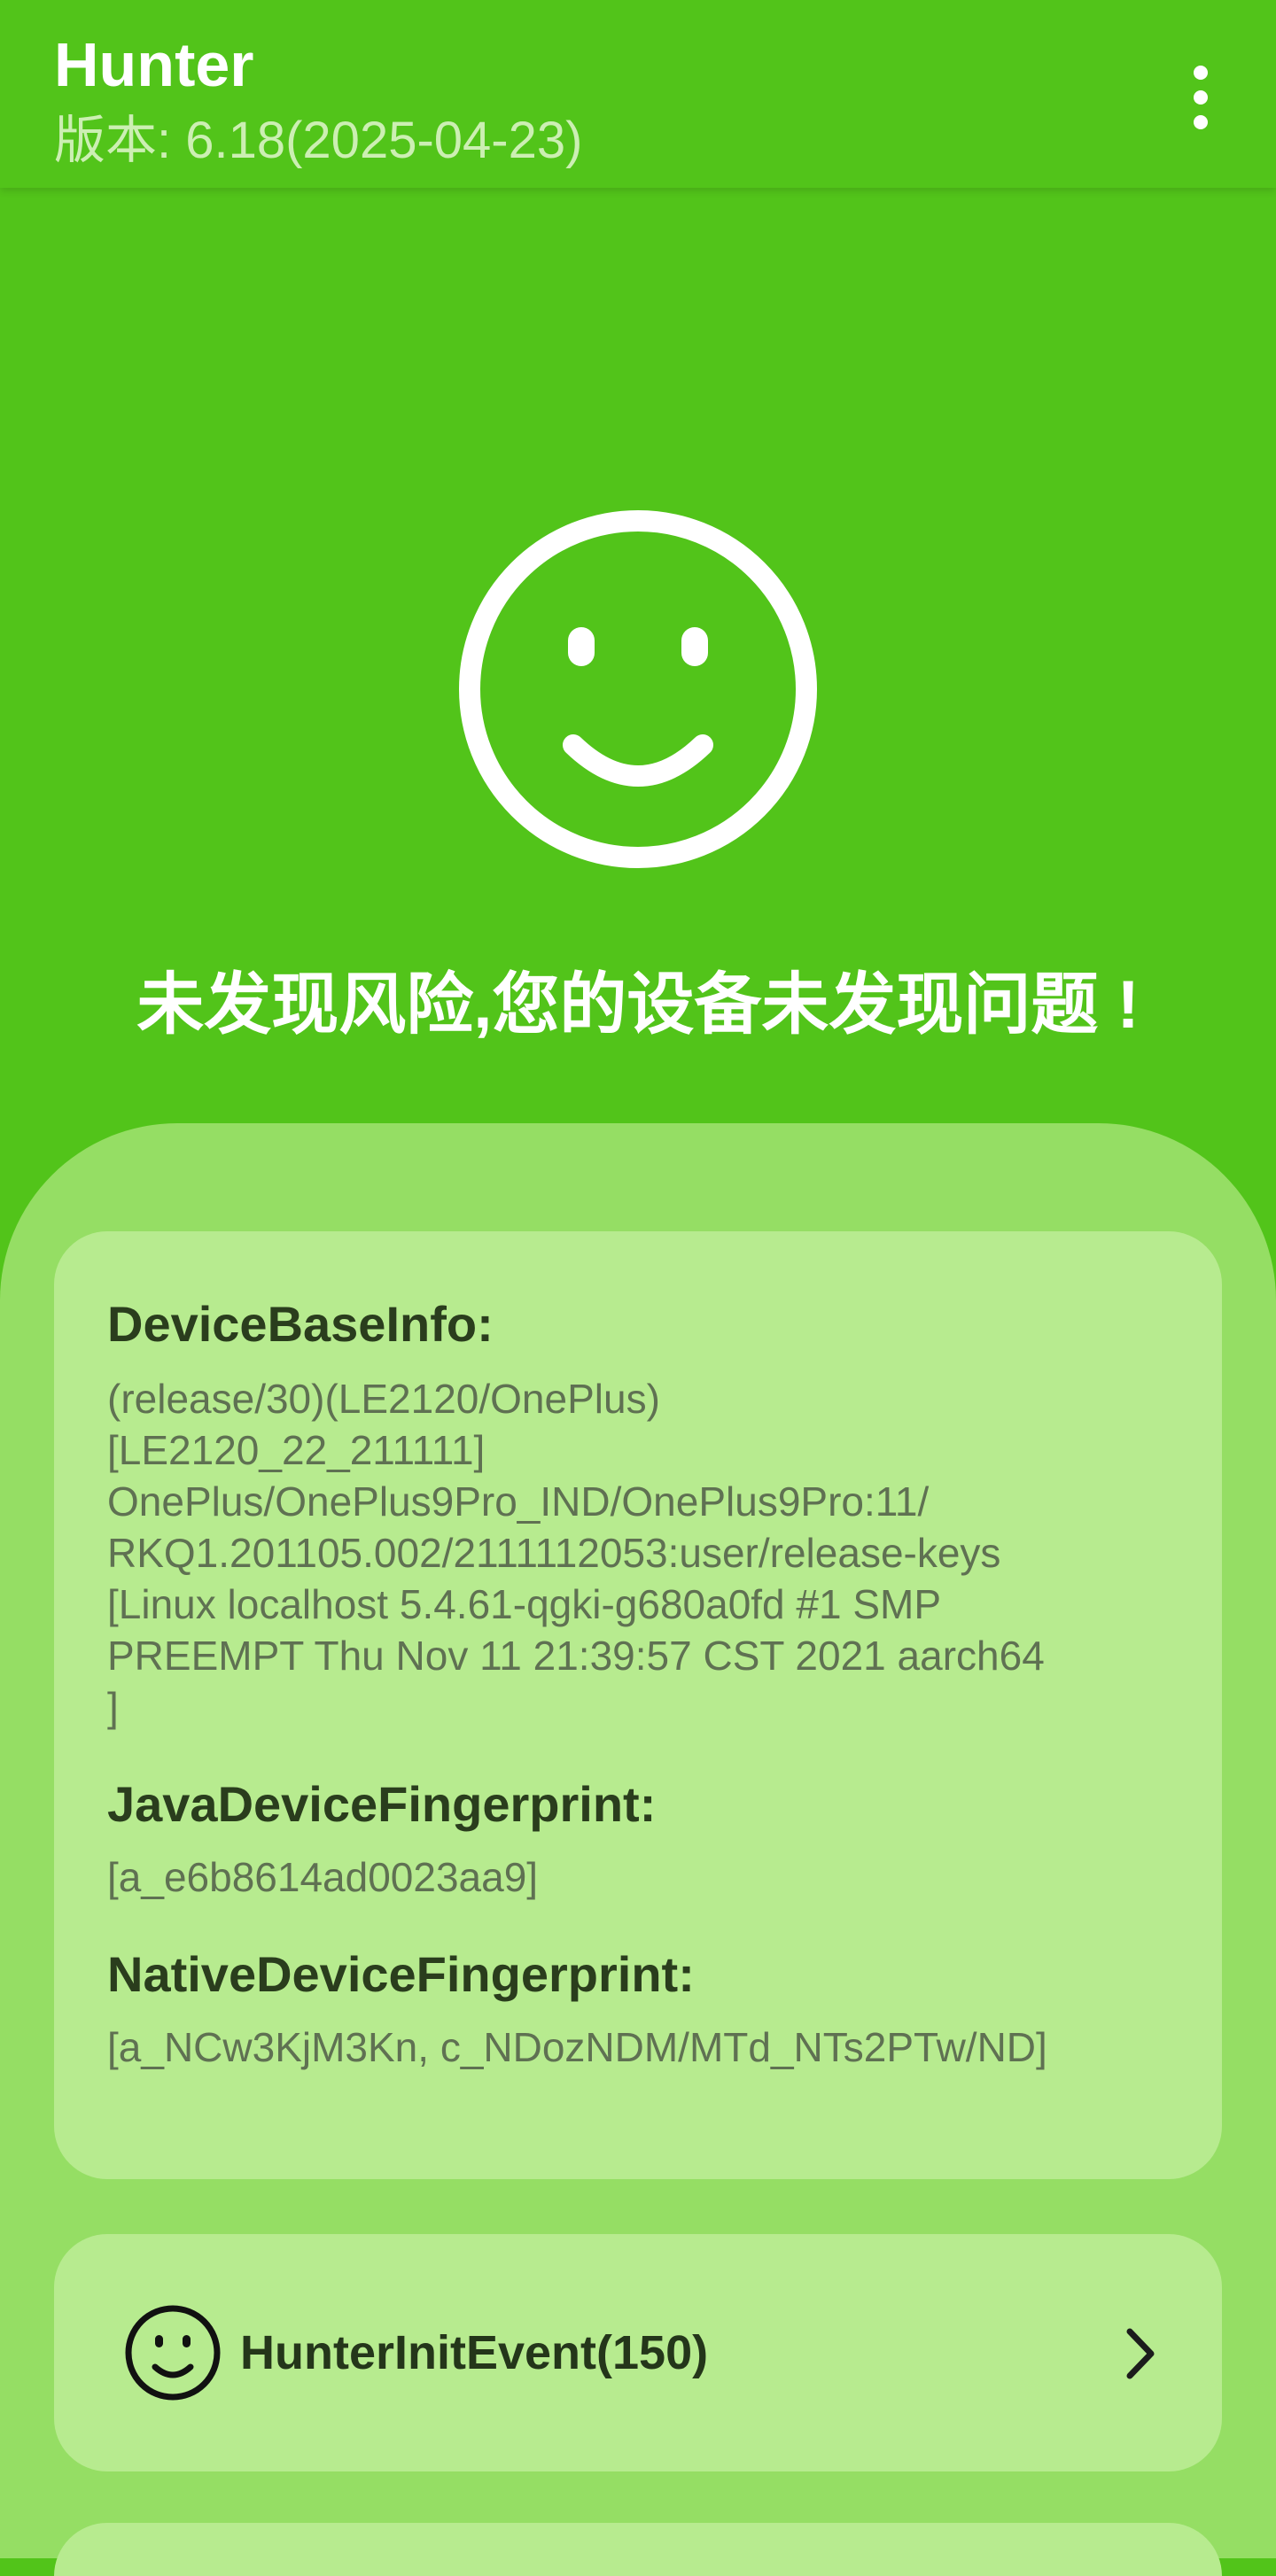  I want to click on status-message: 未发现风险,您的设备未发现问题 !, so click(638, 1005).